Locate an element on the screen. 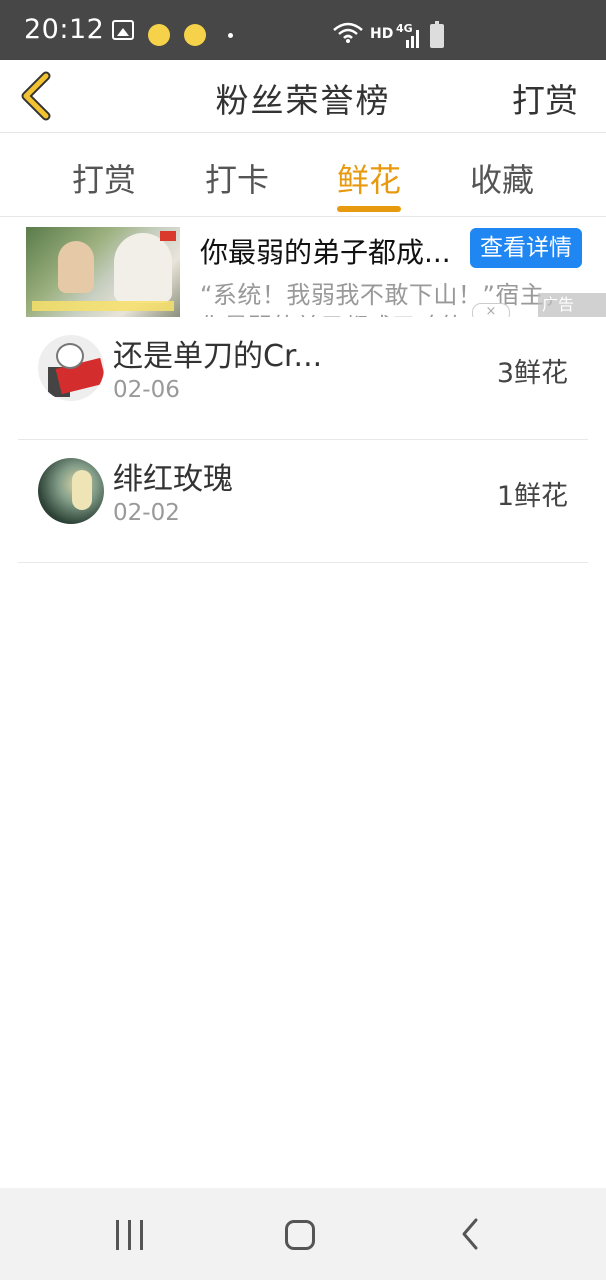 This screenshot has height=1280, width=606. view-details-button: 查看详情 is located at coordinates (526, 248).